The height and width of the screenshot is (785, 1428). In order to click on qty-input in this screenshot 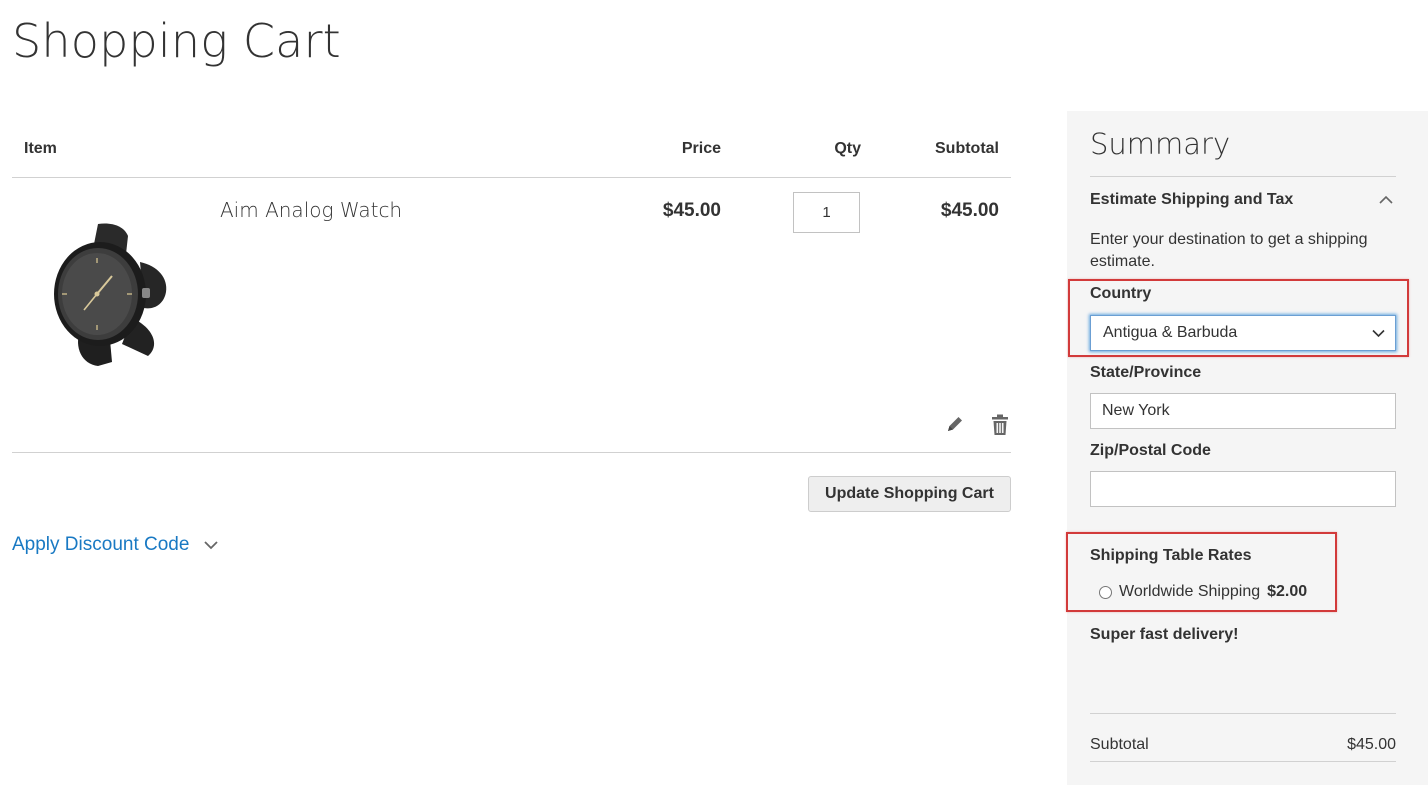, I will do `click(826, 212)`.